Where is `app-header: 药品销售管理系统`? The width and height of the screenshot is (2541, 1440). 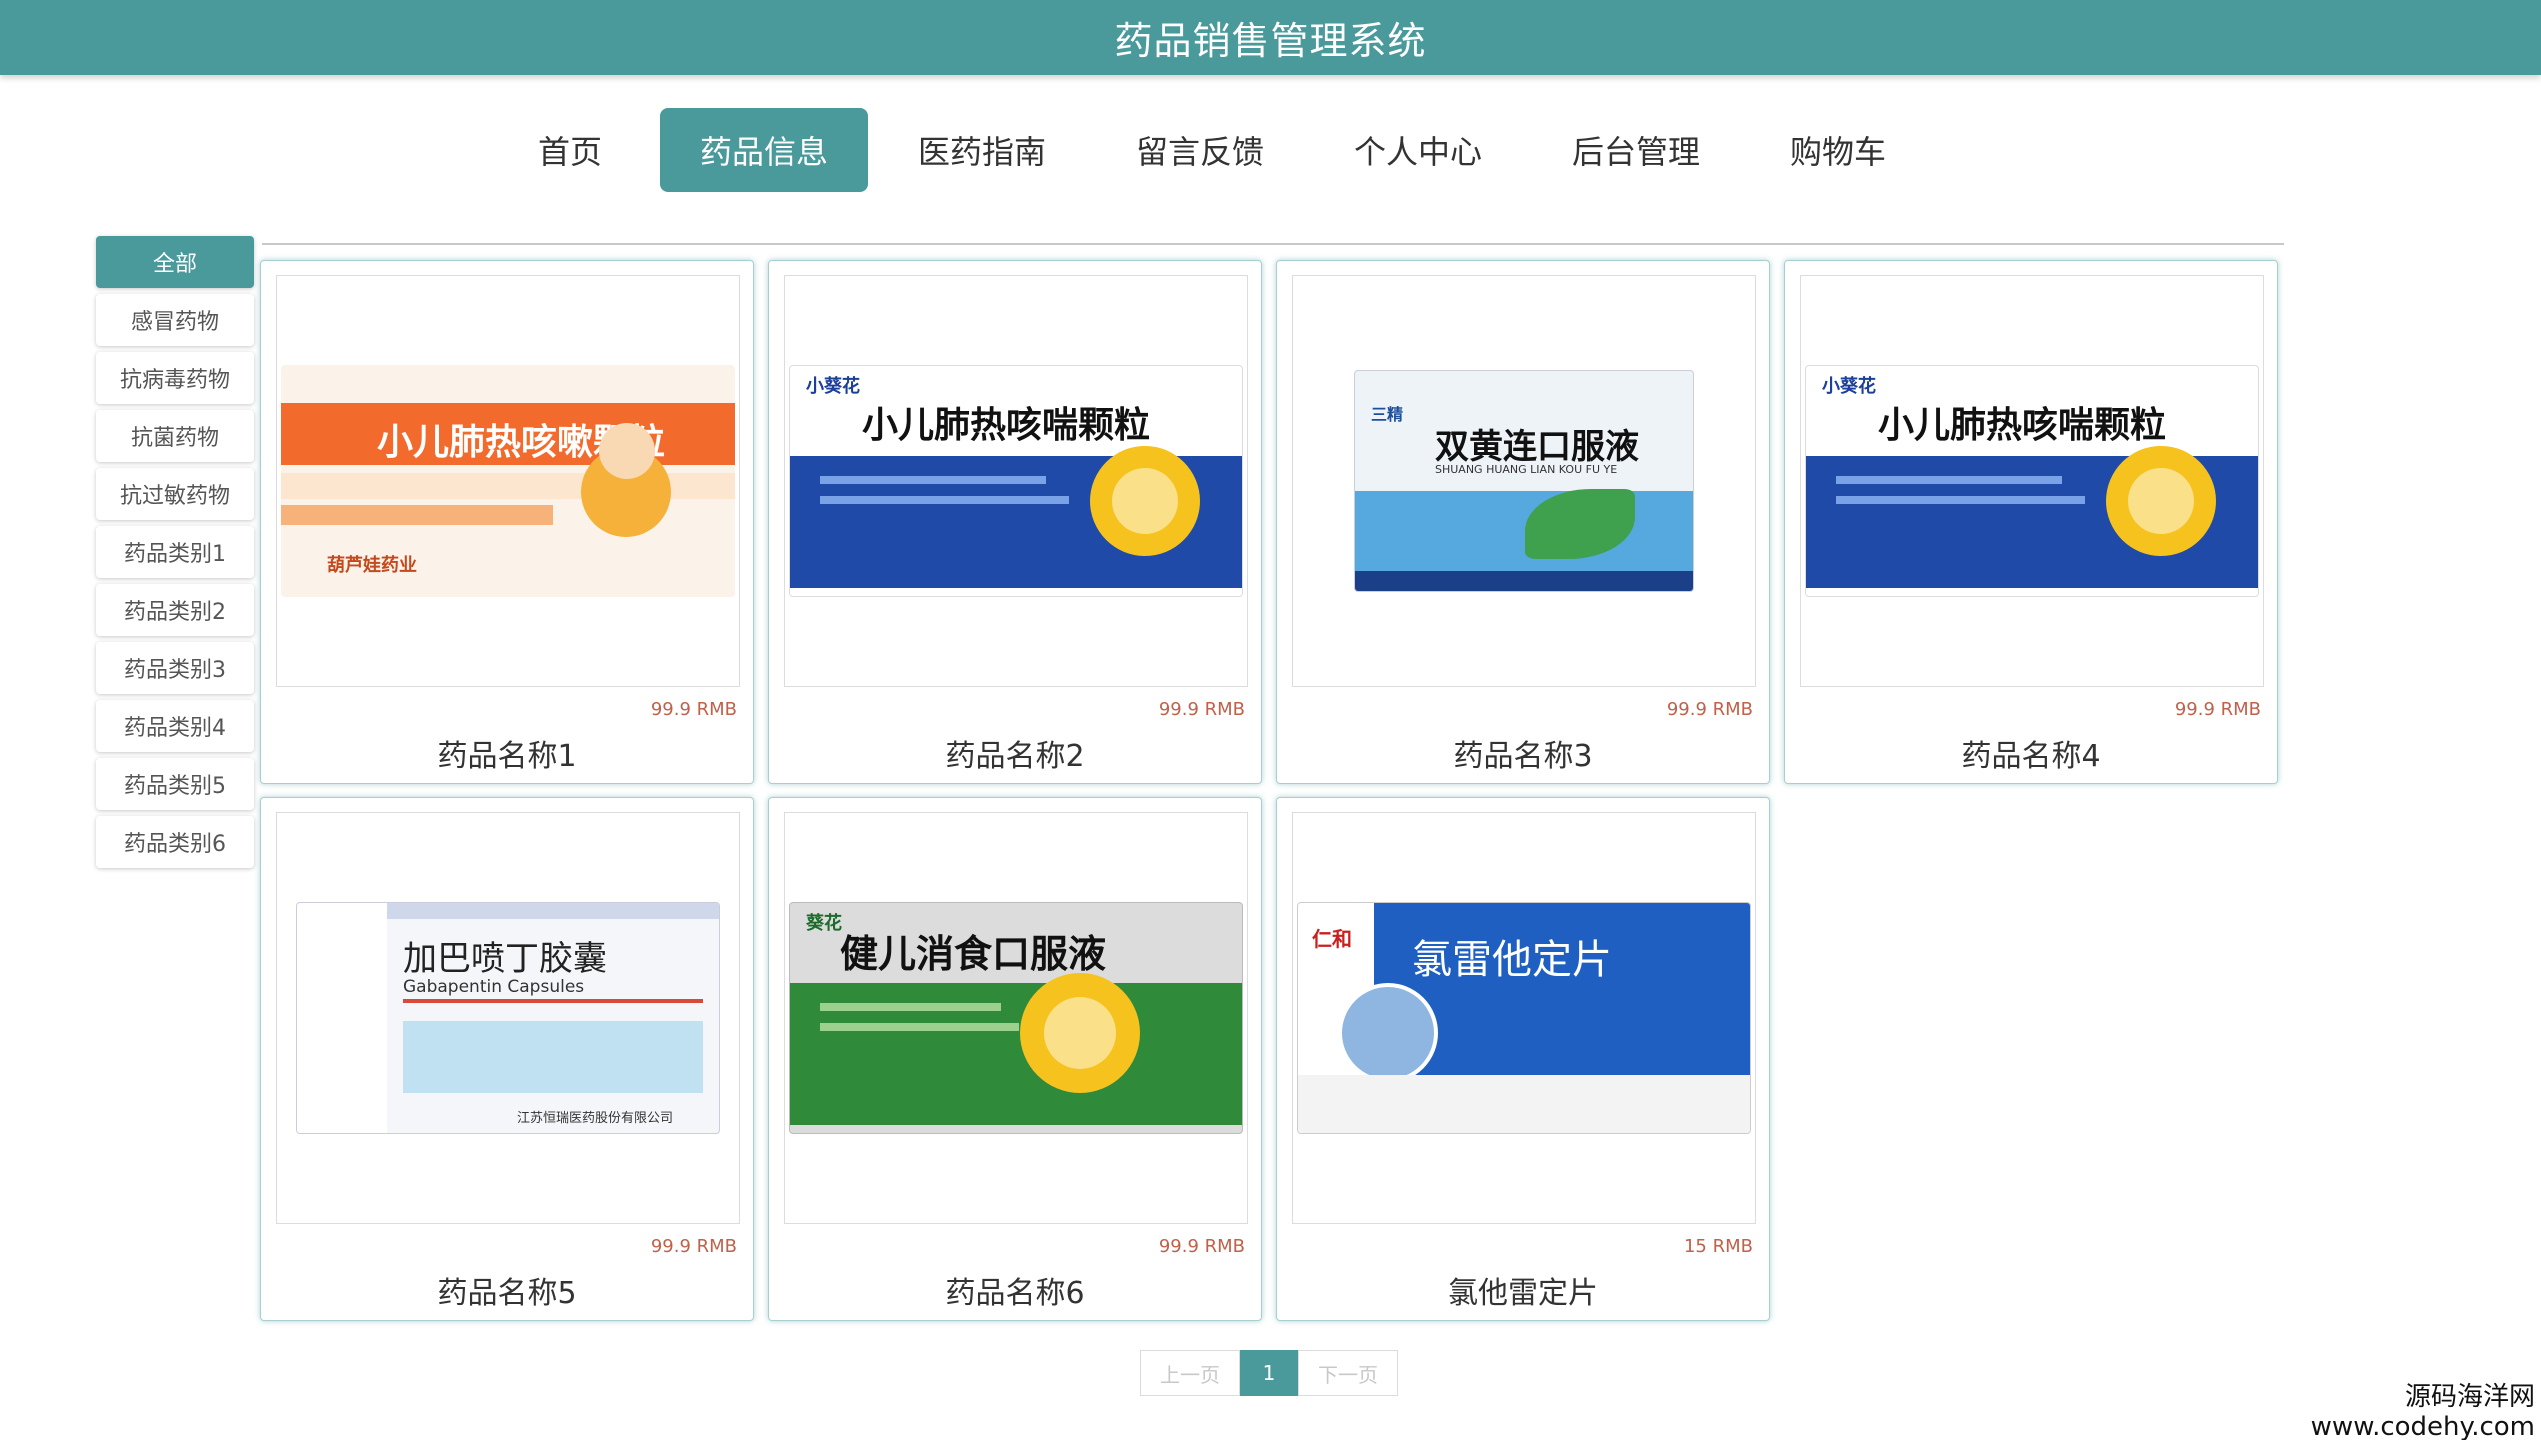 app-header: 药品销售管理系统 is located at coordinates (1270, 37).